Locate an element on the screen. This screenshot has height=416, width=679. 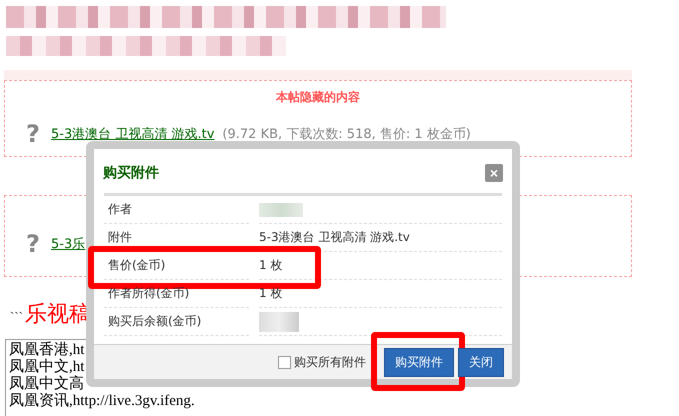
code-line: 凤凰中文高 is located at coordinates (46, 384).